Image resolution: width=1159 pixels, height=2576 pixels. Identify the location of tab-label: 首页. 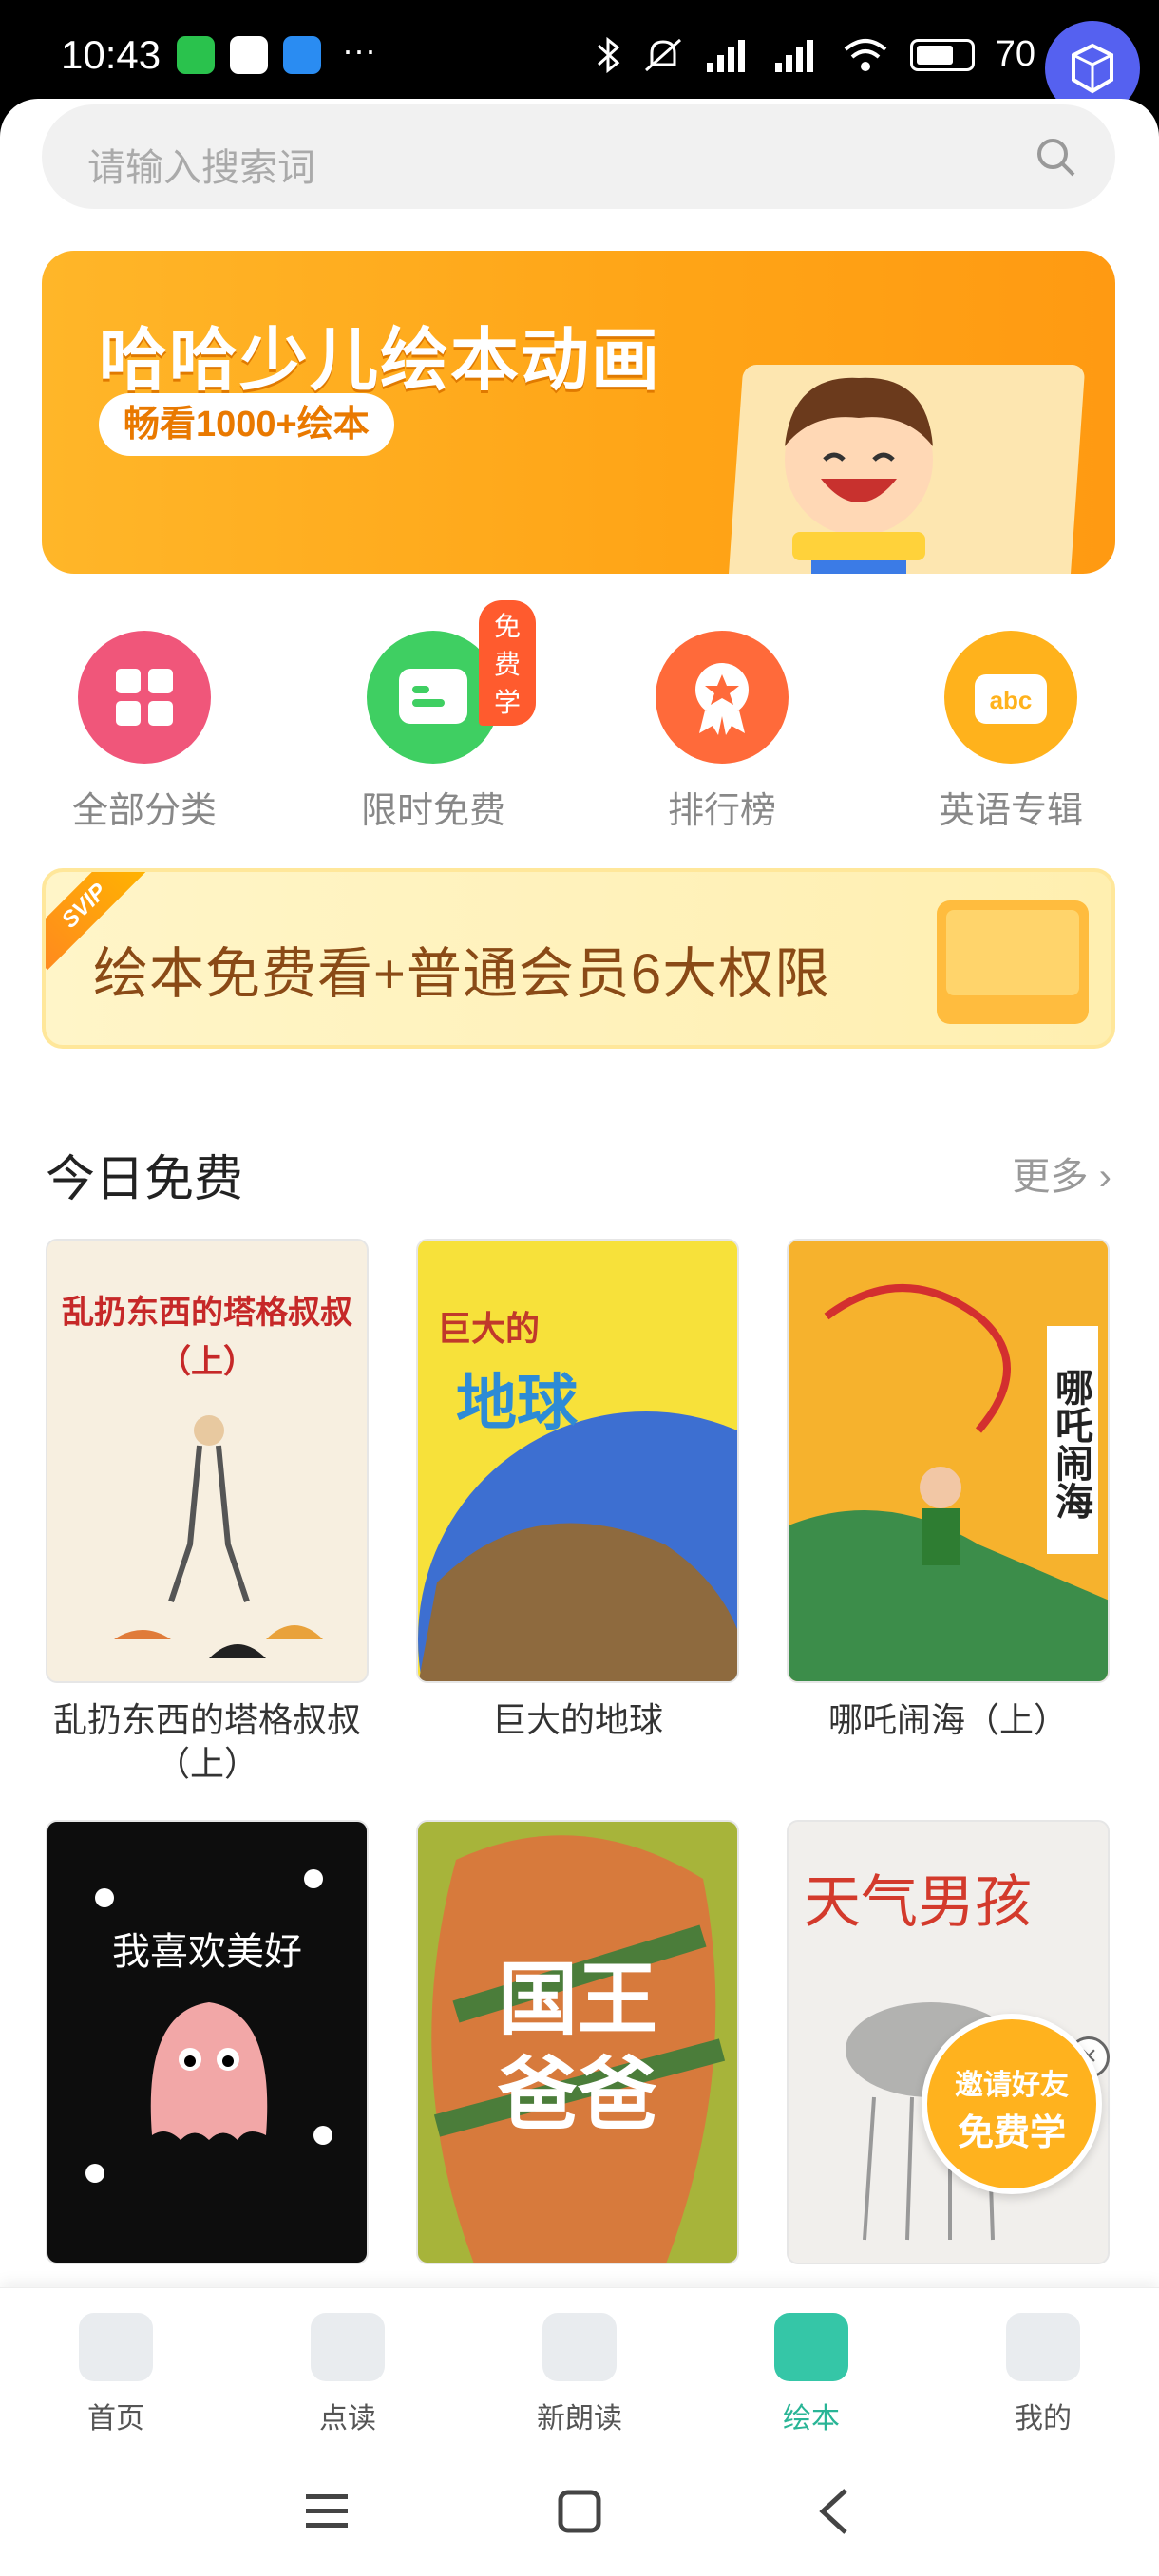
(115, 2418).